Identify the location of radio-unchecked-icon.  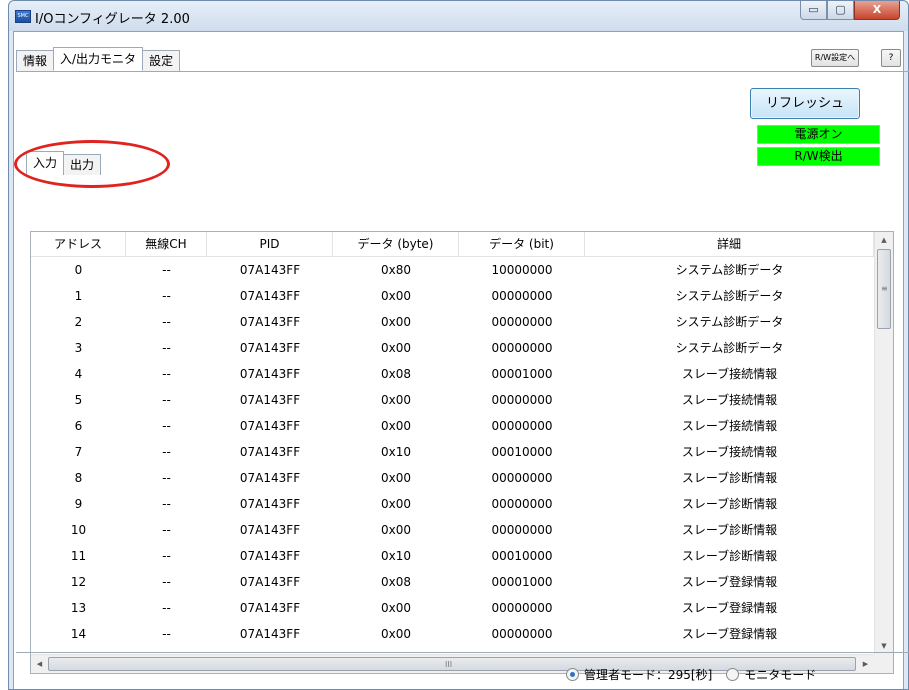
(733, 674).